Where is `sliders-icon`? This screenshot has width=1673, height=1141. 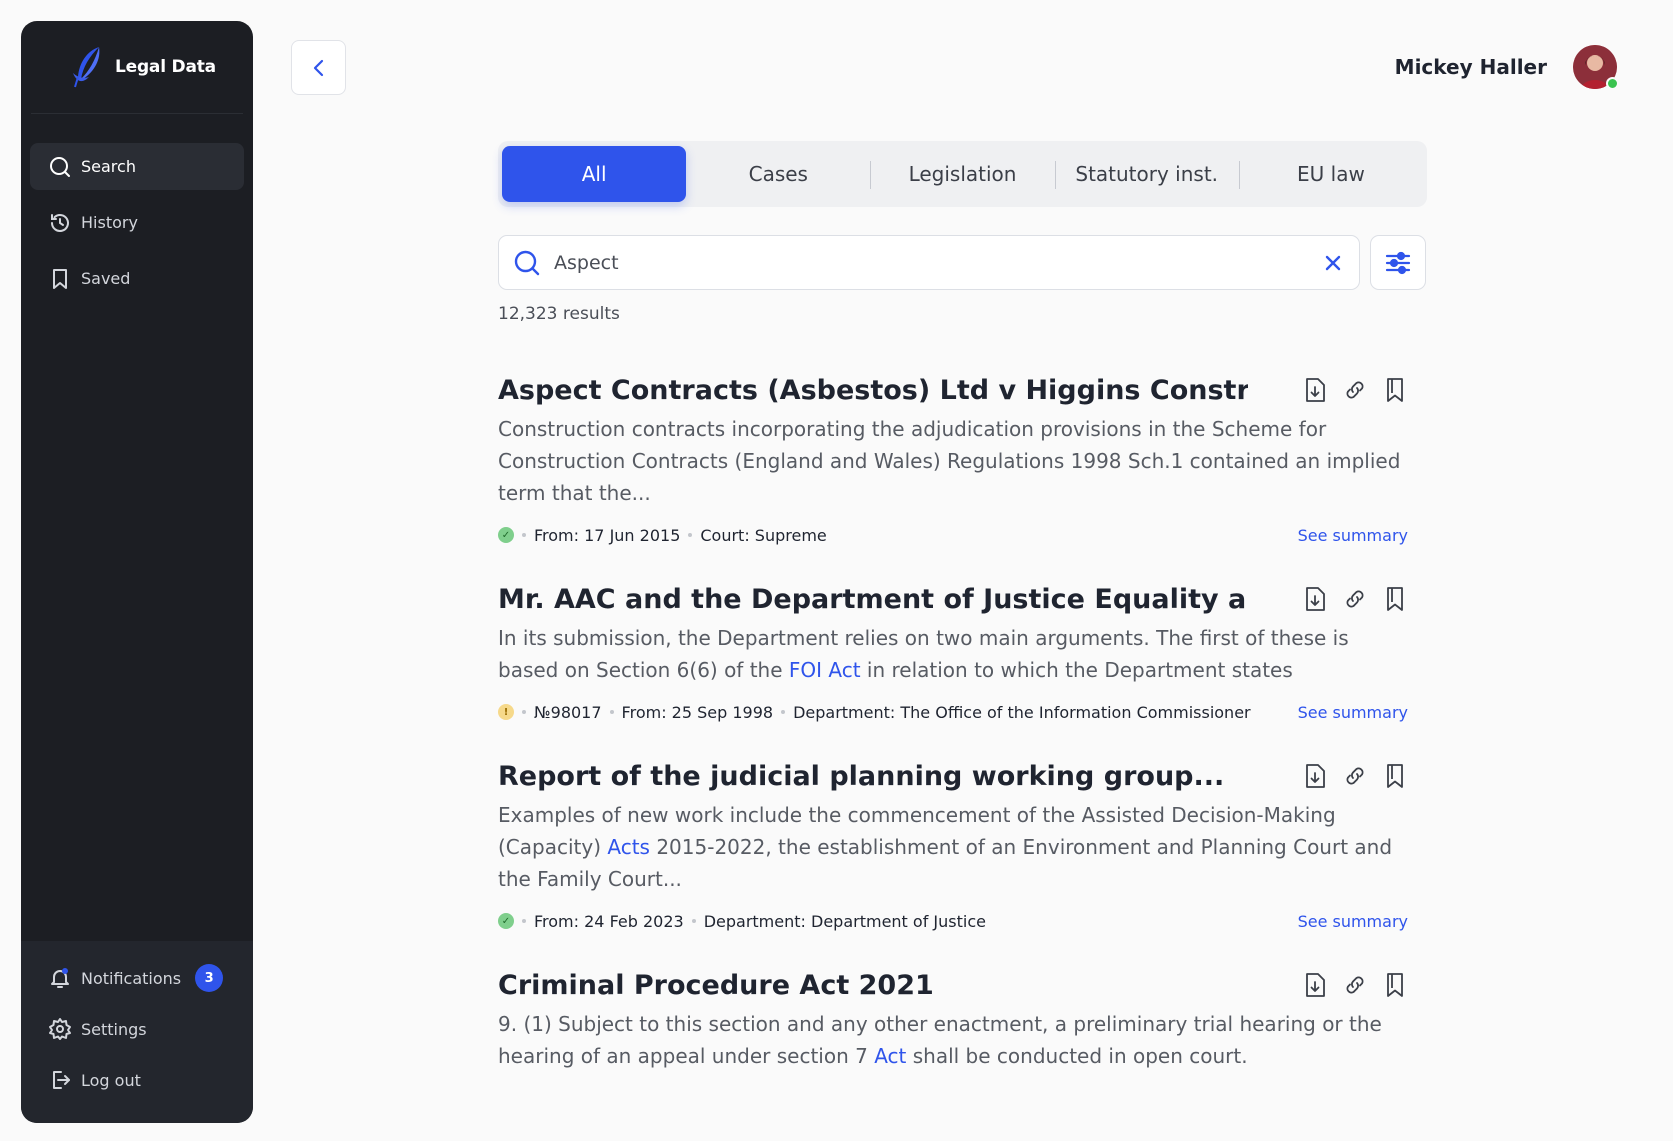 sliders-icon is located at coordinates (1398, 262).